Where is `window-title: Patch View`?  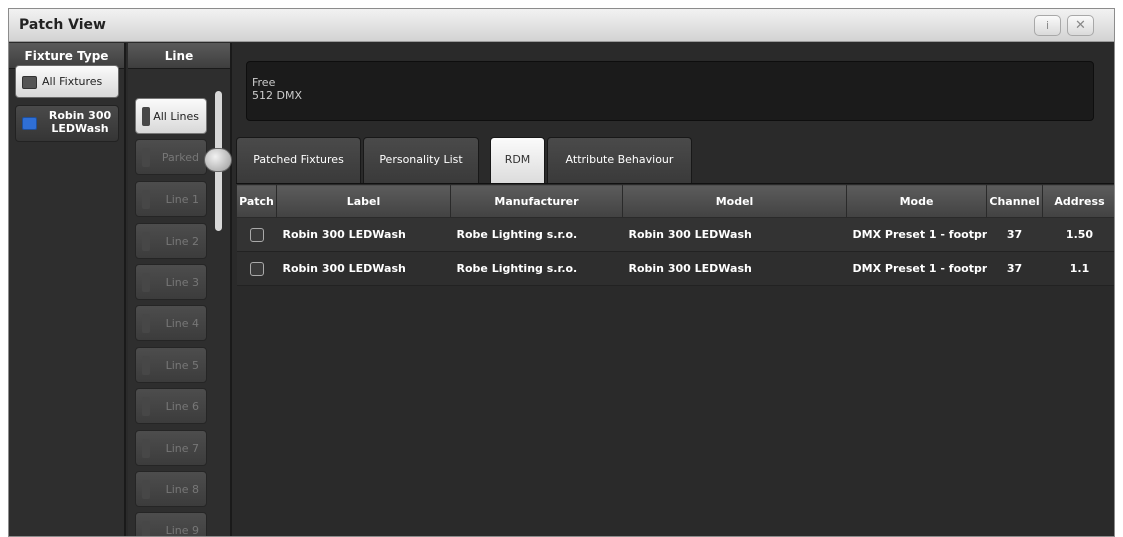 window-title: Patch View is located at coordinates (62, 25).